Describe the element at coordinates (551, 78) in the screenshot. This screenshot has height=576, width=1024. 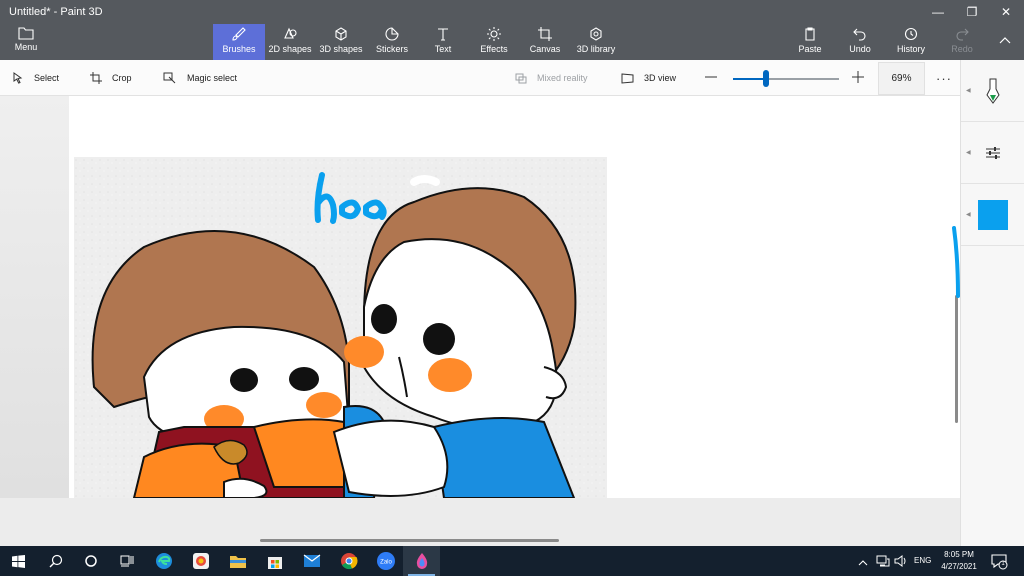
I see `mixed-reality-button: Mixed reality` at that location.